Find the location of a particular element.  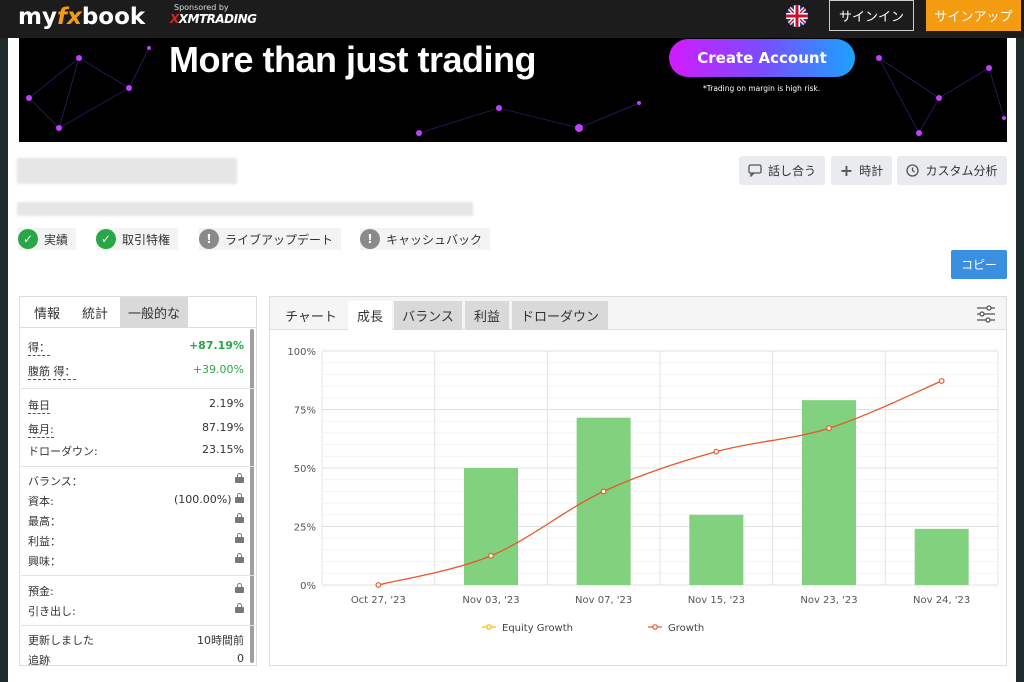

chart-tabs: チャート 成長 バランス 利益 ドローダウン is located at coordinates (638, 313).